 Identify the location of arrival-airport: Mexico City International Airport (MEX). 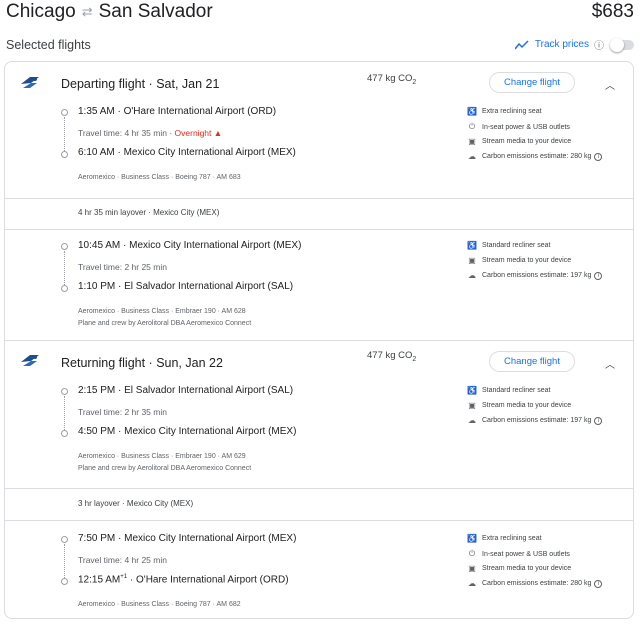
(209, 152).